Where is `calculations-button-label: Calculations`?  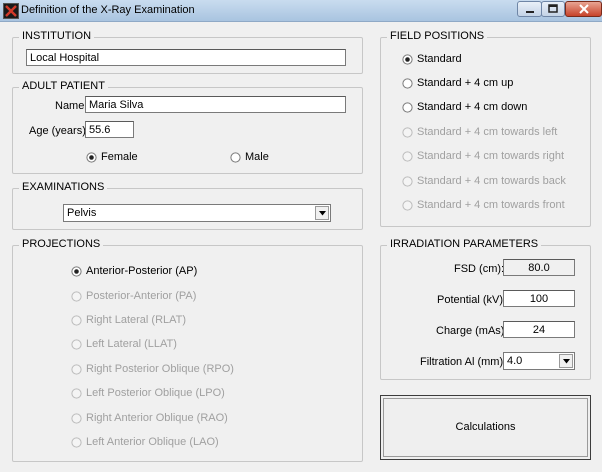 calculations-button-label: Calculations is located at coordinates (485, 427).